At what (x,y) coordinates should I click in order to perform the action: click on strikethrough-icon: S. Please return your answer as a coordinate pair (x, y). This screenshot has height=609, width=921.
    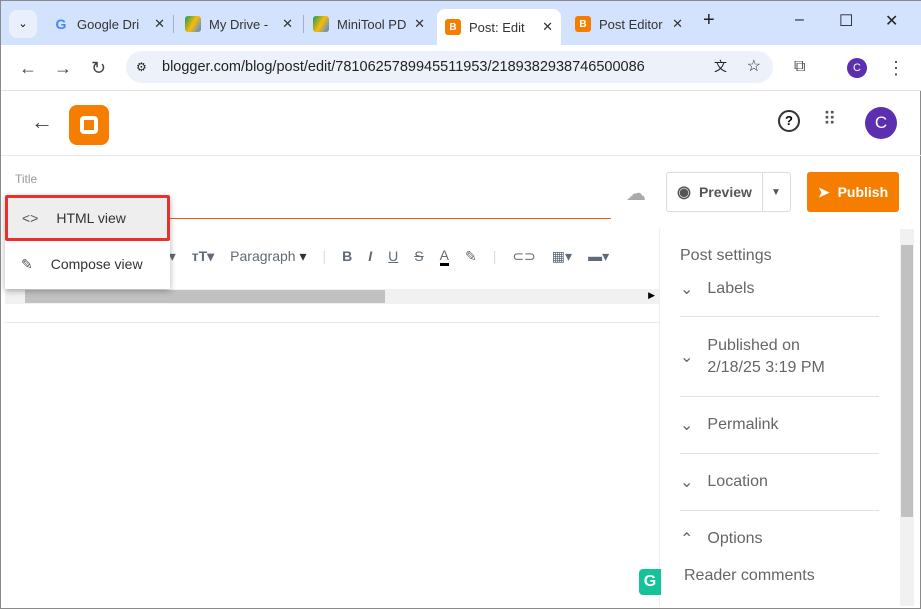
    Looking at the image, I should click on (418, 256).